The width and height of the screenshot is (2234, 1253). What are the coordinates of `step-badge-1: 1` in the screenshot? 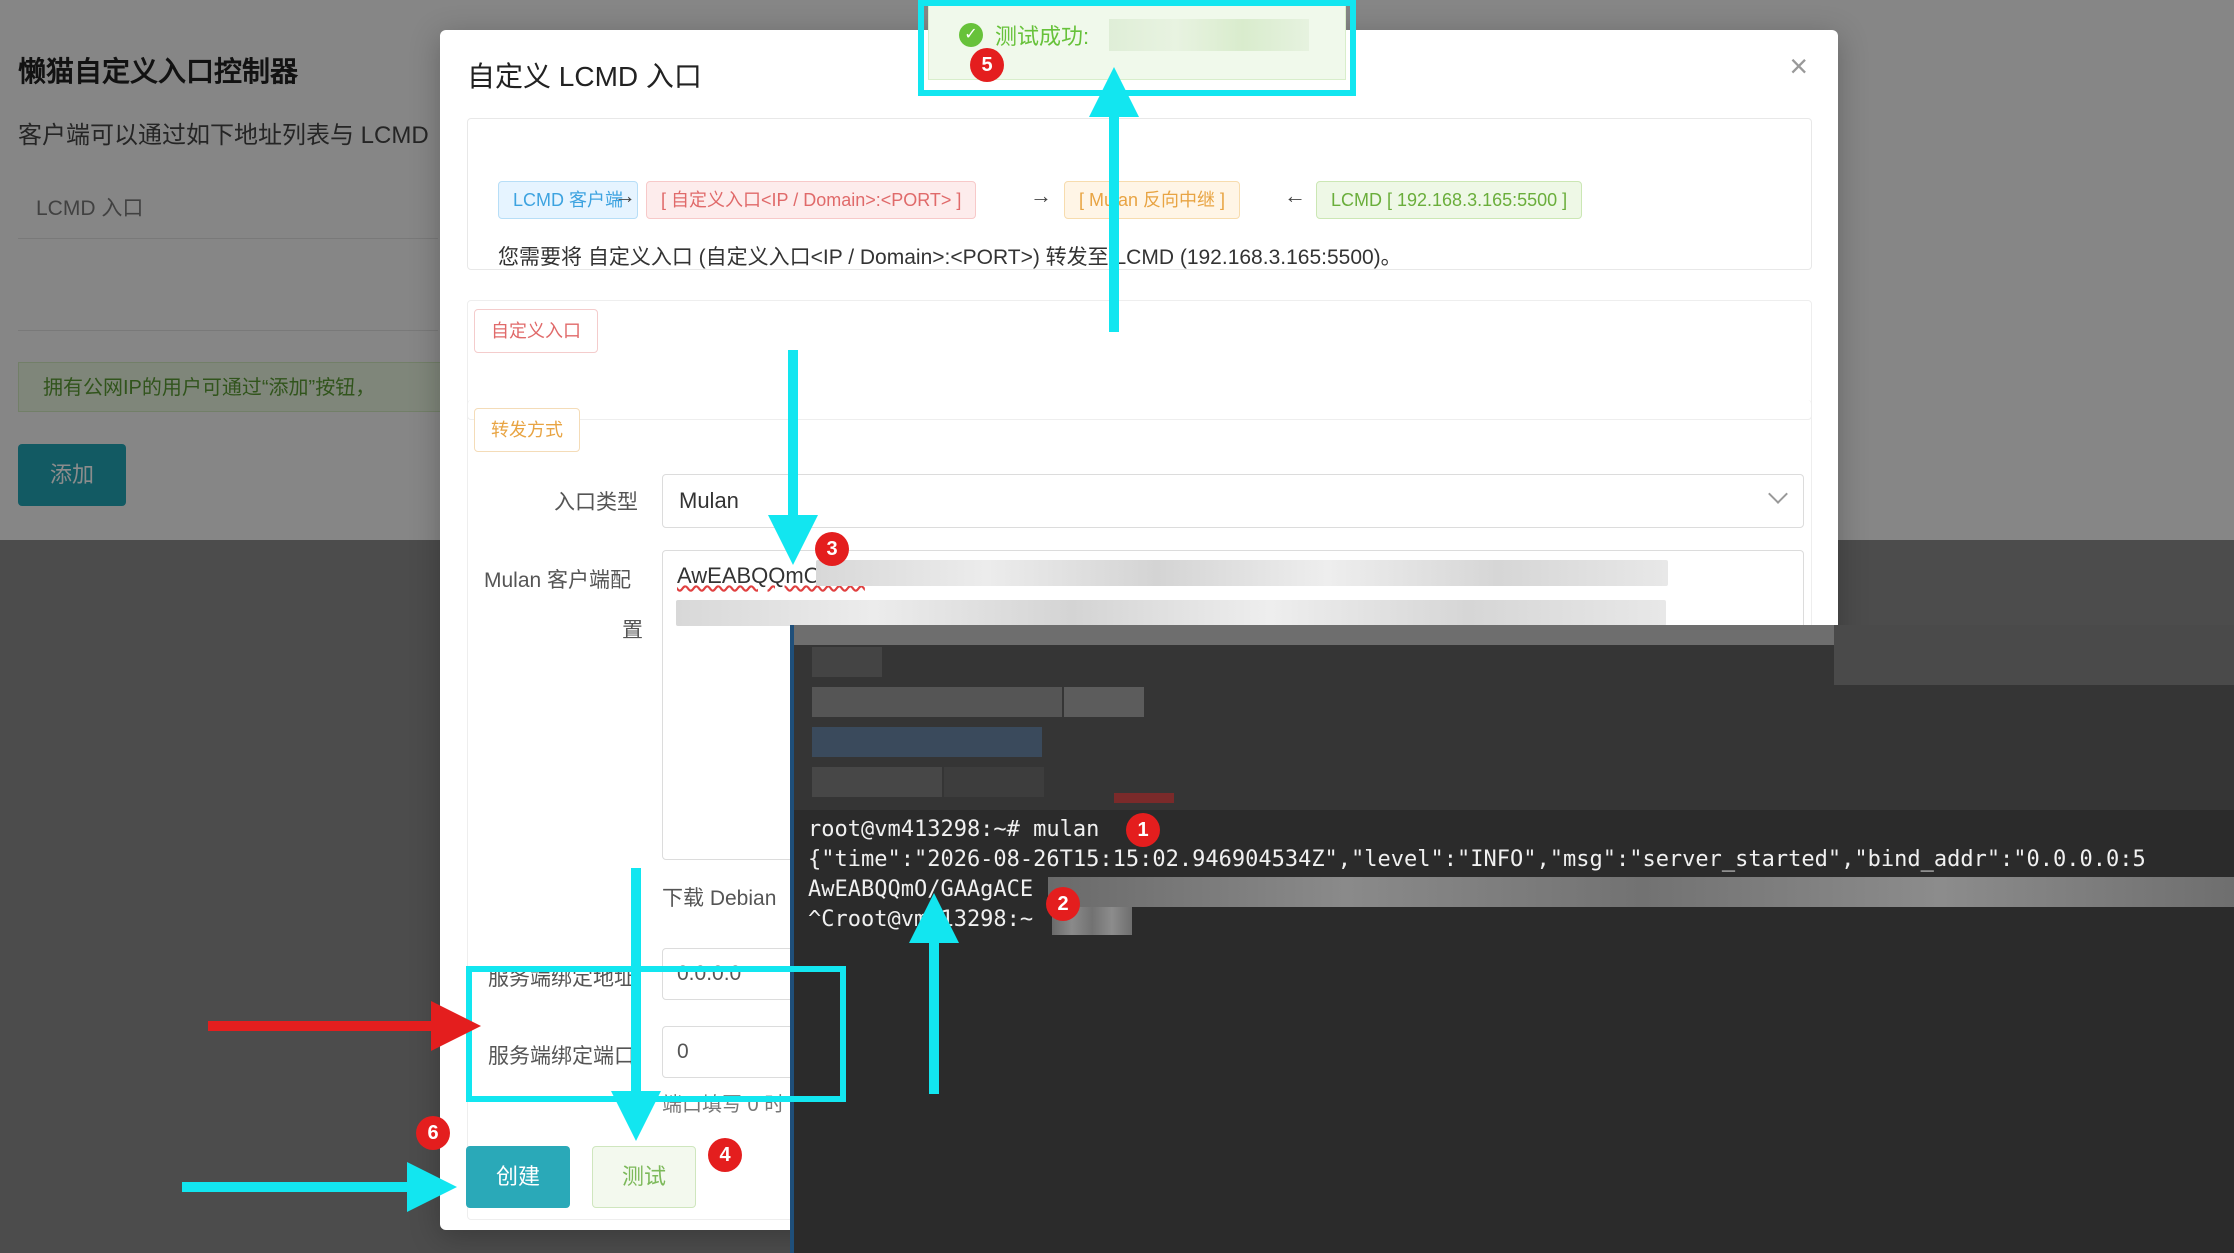 It's located at (1143, 830).